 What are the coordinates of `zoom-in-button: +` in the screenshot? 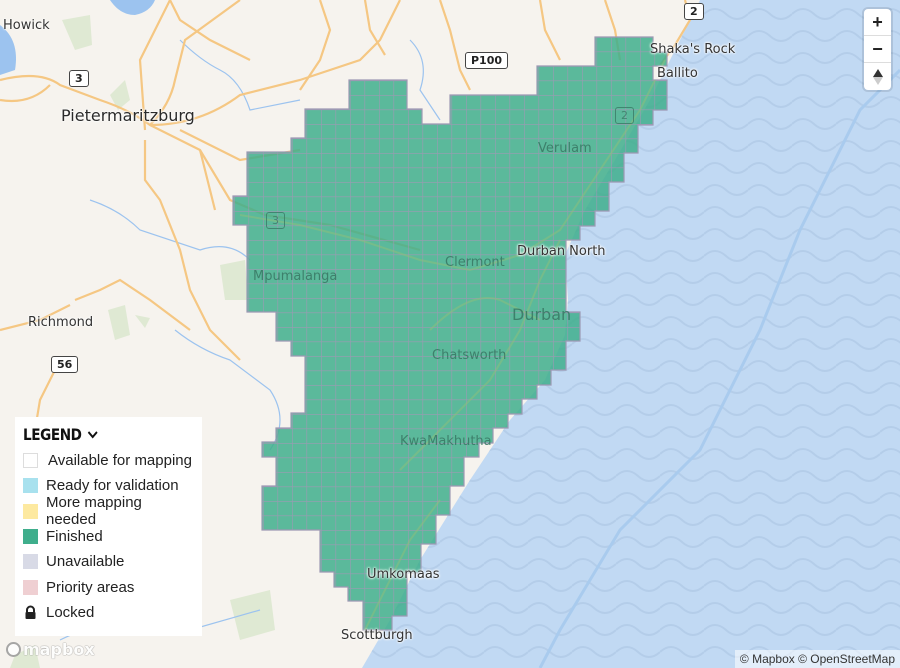 It's located at (877, 22).